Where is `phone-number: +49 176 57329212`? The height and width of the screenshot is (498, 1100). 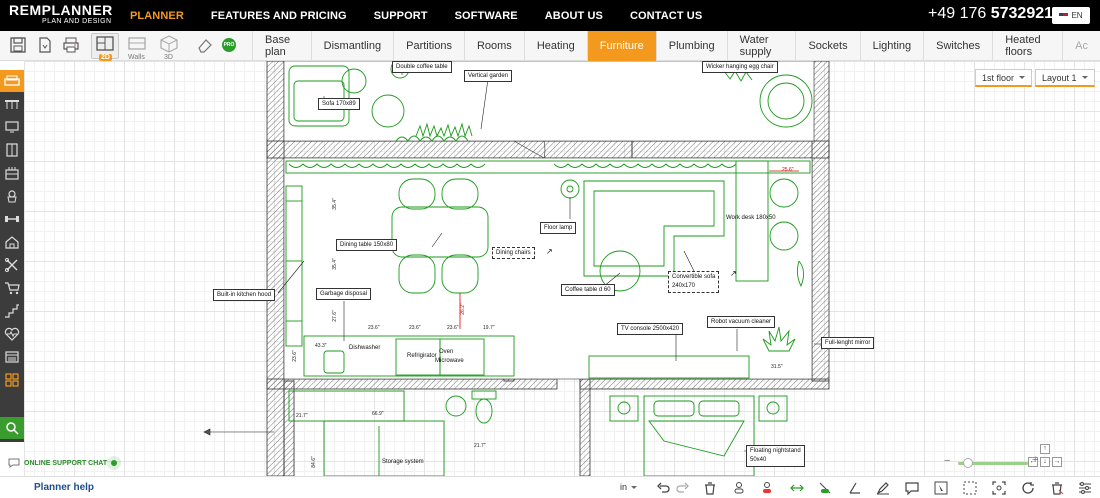
phone-number: +49 176 57329212 is located at coordinates (995, 14).